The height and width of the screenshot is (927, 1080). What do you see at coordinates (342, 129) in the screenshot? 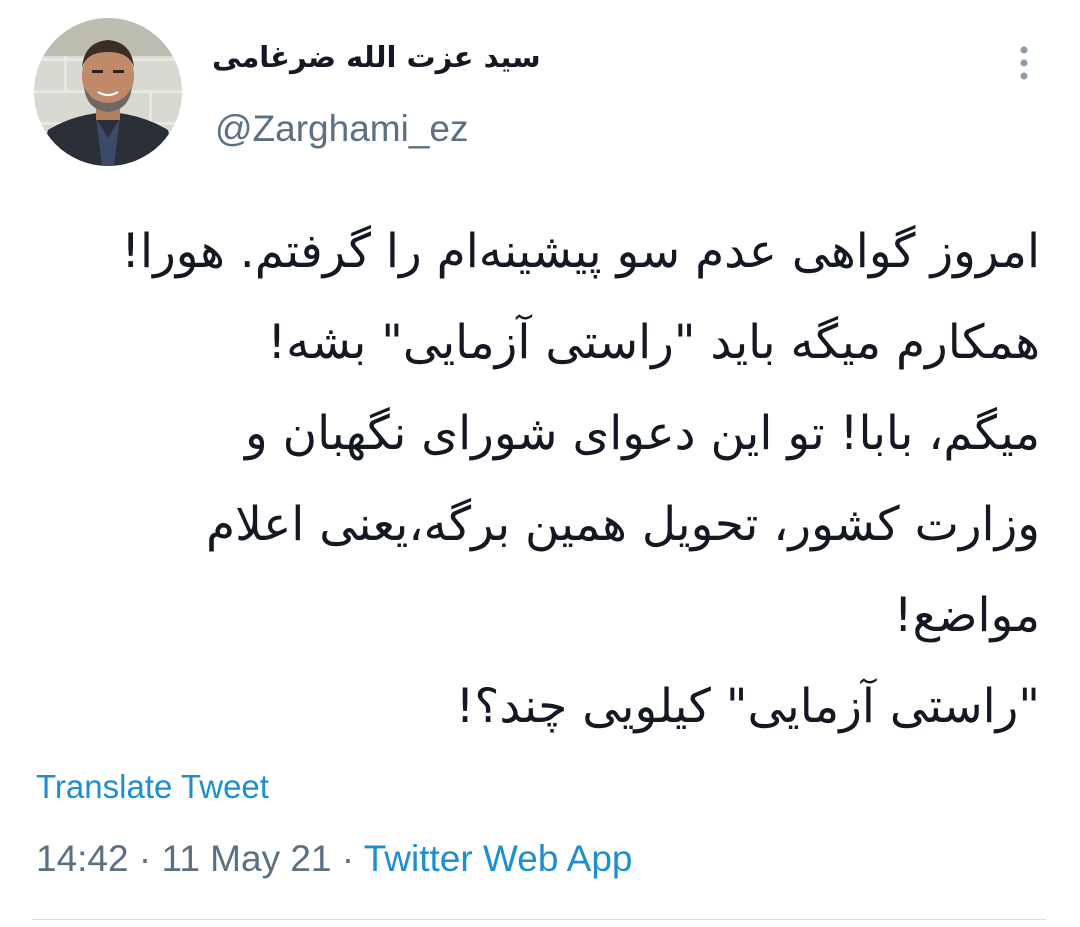
I see `author-handle: @Zarghami_ez` at bounding box center [342, 129].